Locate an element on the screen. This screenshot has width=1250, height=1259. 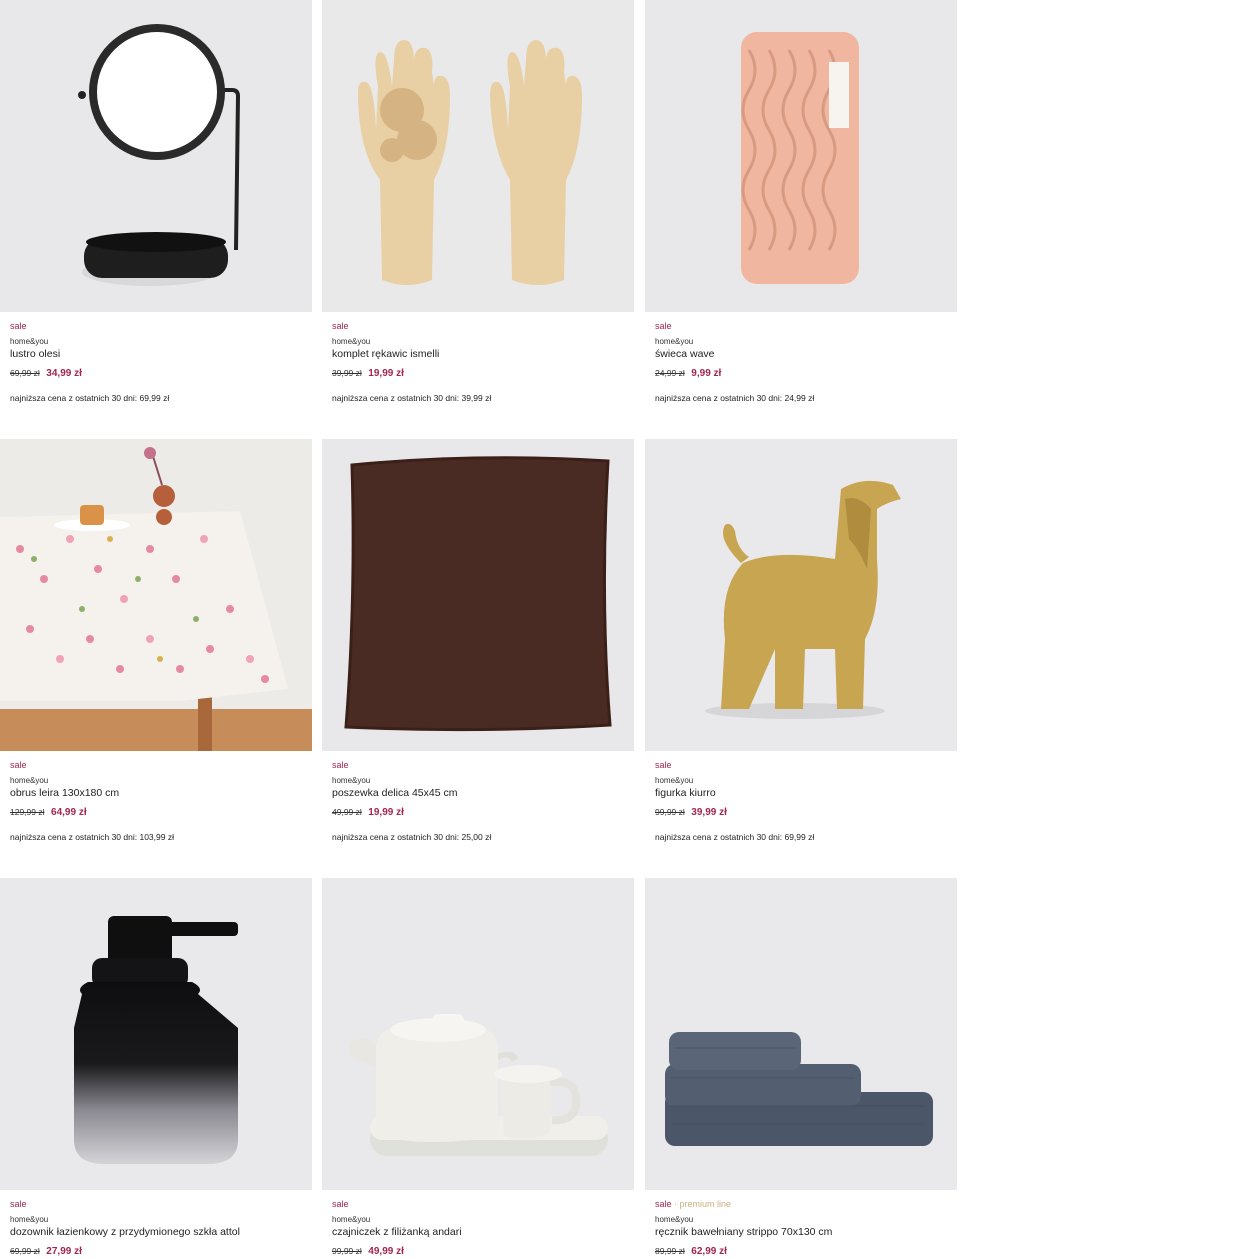
sale-price: 49,99 zł is located at coordinates (386, 1251).